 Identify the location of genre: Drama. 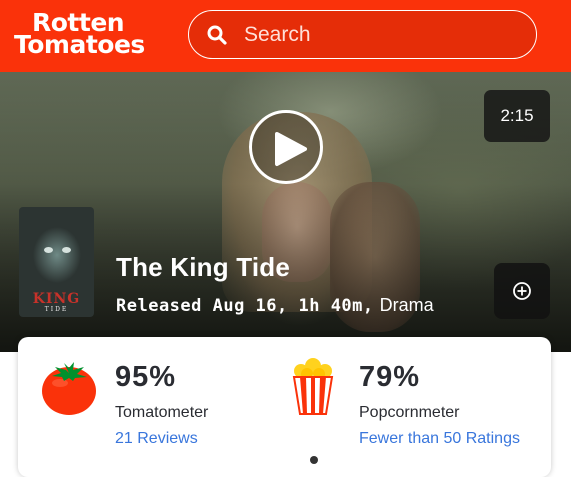
(406, 305).